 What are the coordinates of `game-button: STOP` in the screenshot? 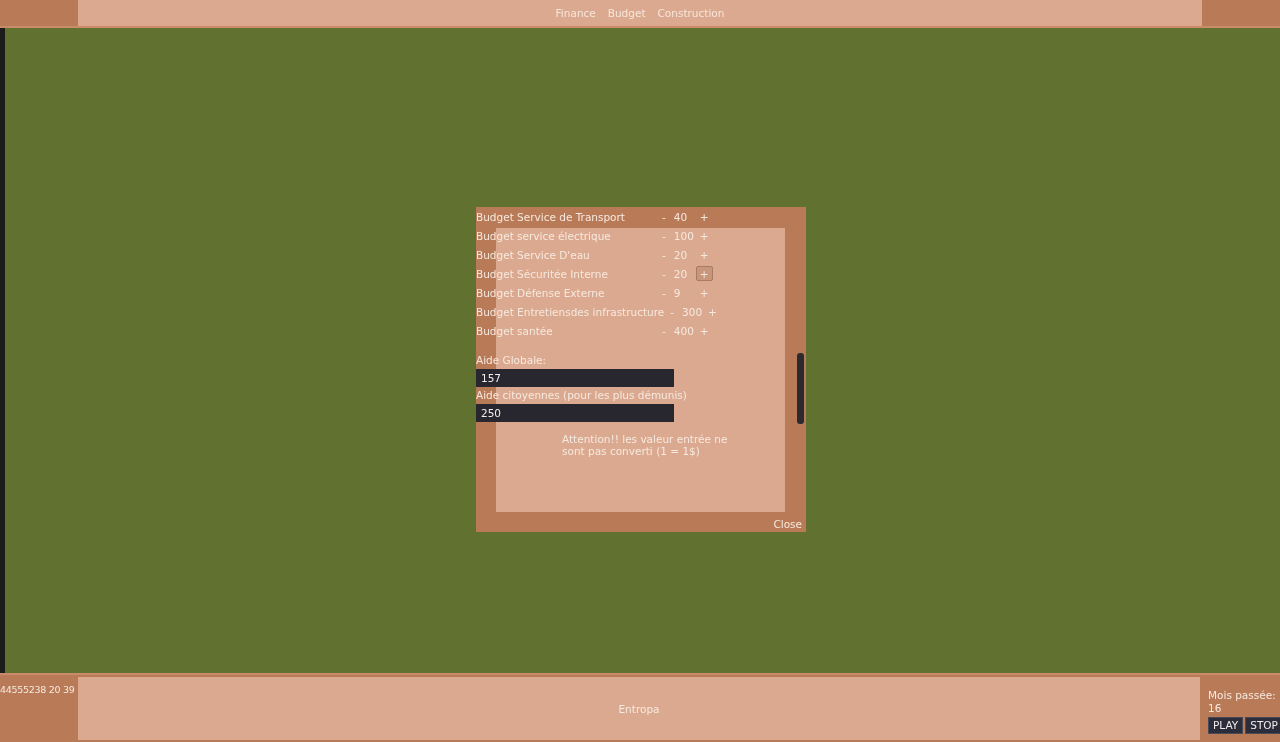 It's located at (1262, 725).